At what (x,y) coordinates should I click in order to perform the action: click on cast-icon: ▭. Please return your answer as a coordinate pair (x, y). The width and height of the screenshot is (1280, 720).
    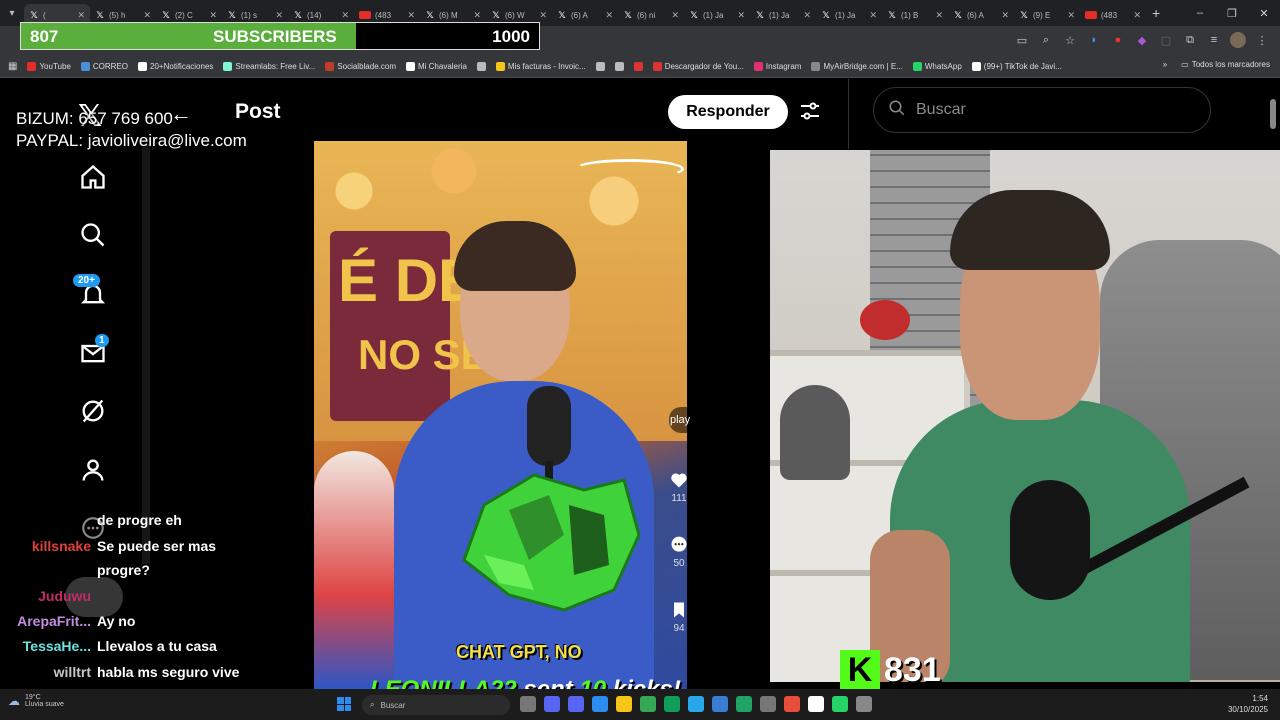
    Looking at the image, I should click on (1022, 40).